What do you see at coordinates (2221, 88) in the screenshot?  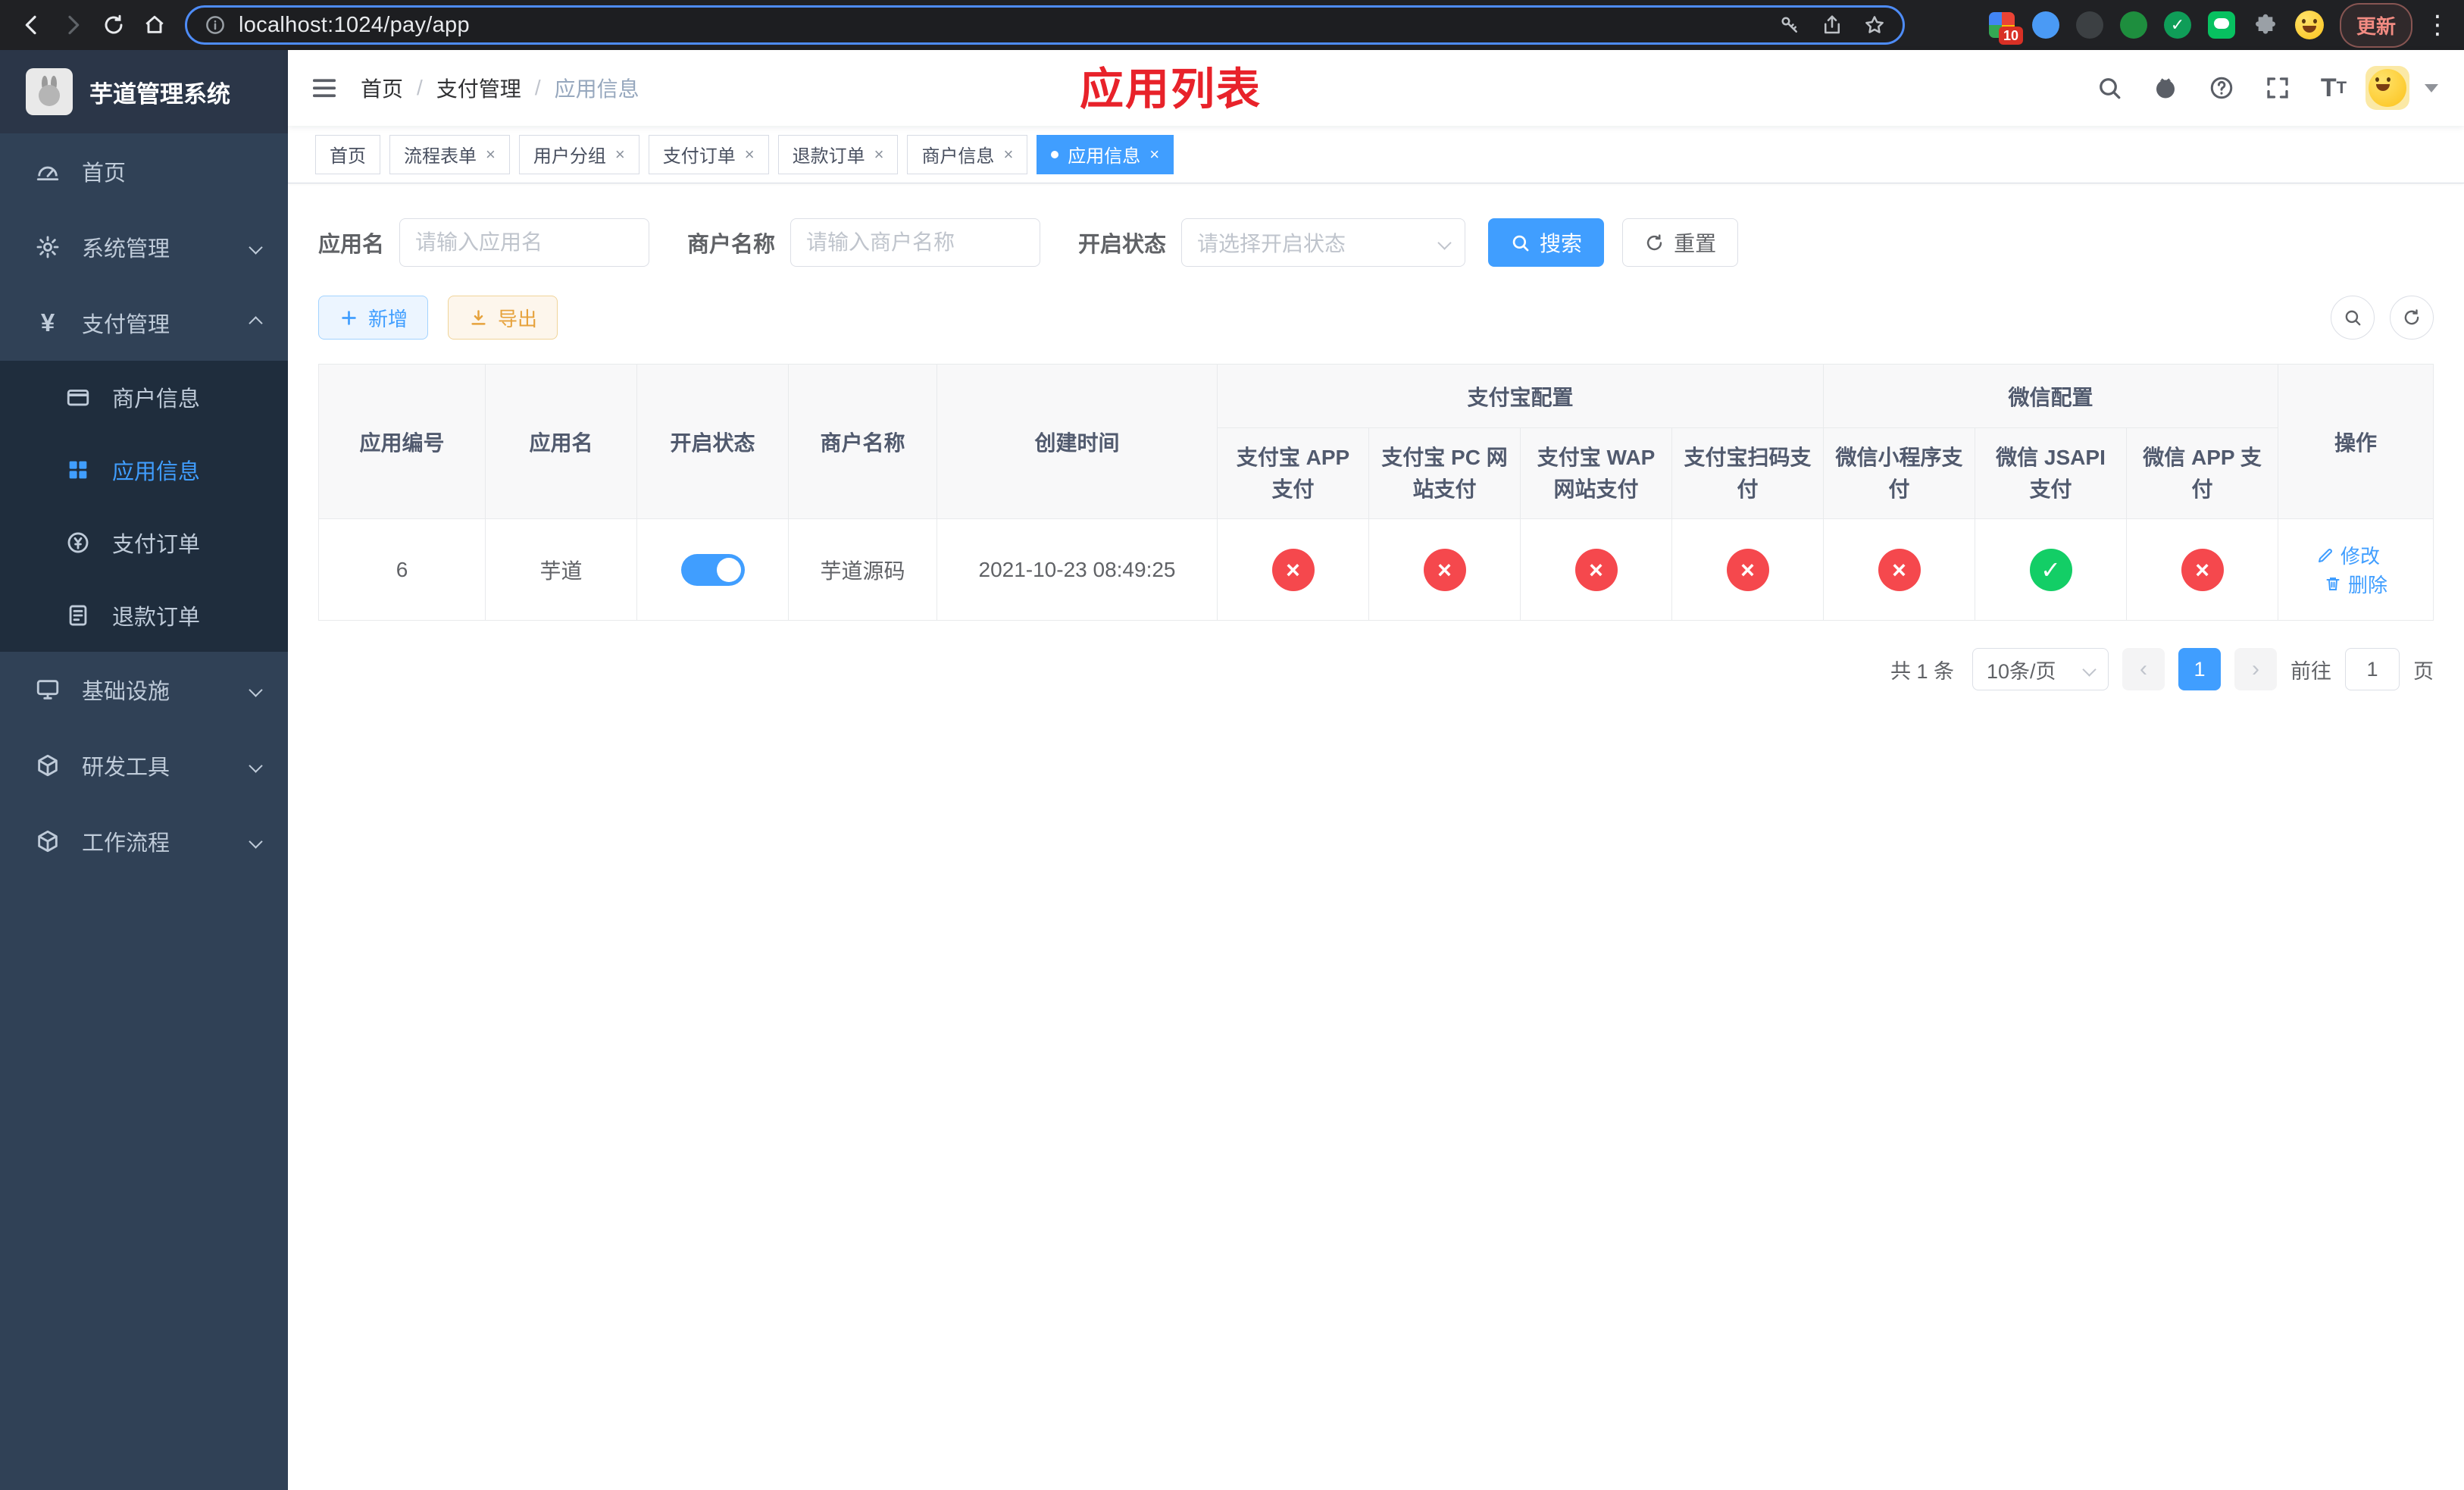 I see `help-icon` at bounding box center [2221, 88].